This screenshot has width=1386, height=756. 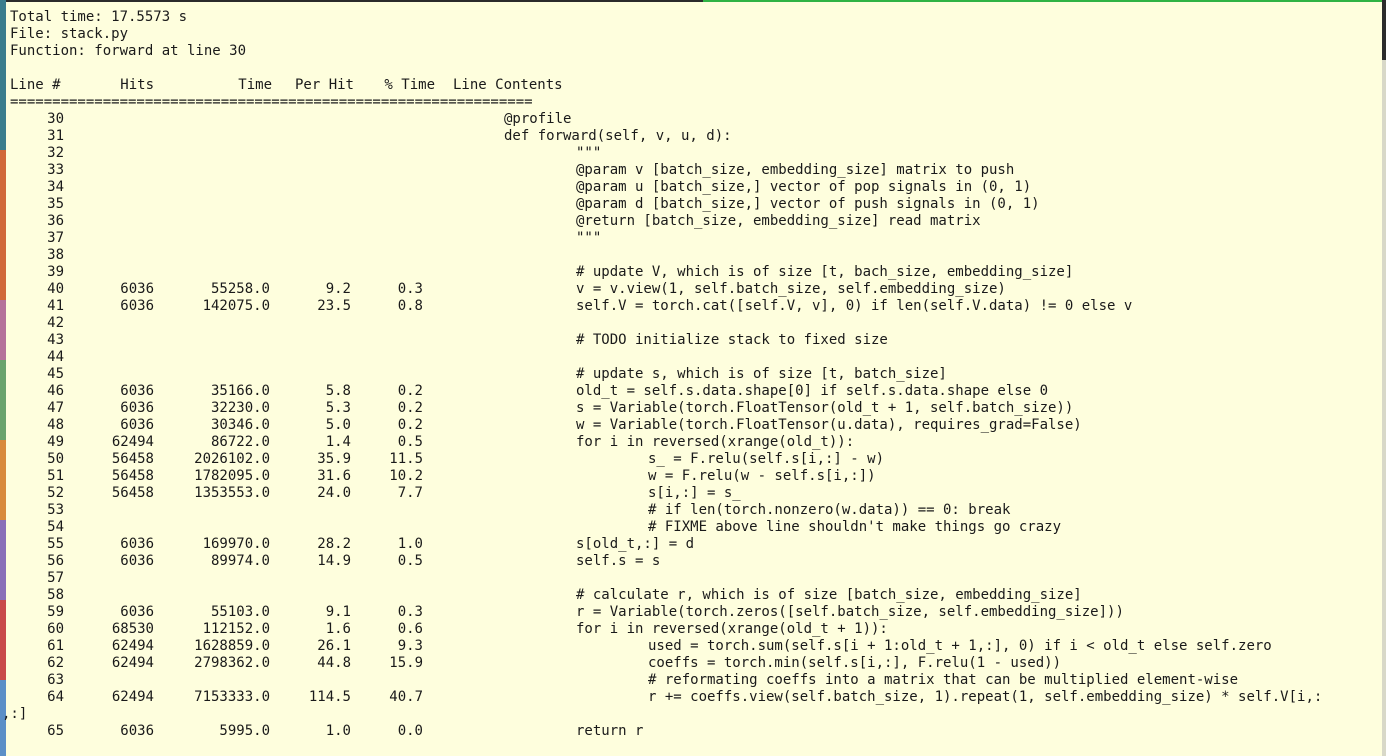 What do you see at coordinates (338, 425) in the screenshot?
I see `per-hit-cell: 5.0` at bounding box center [338, 425].